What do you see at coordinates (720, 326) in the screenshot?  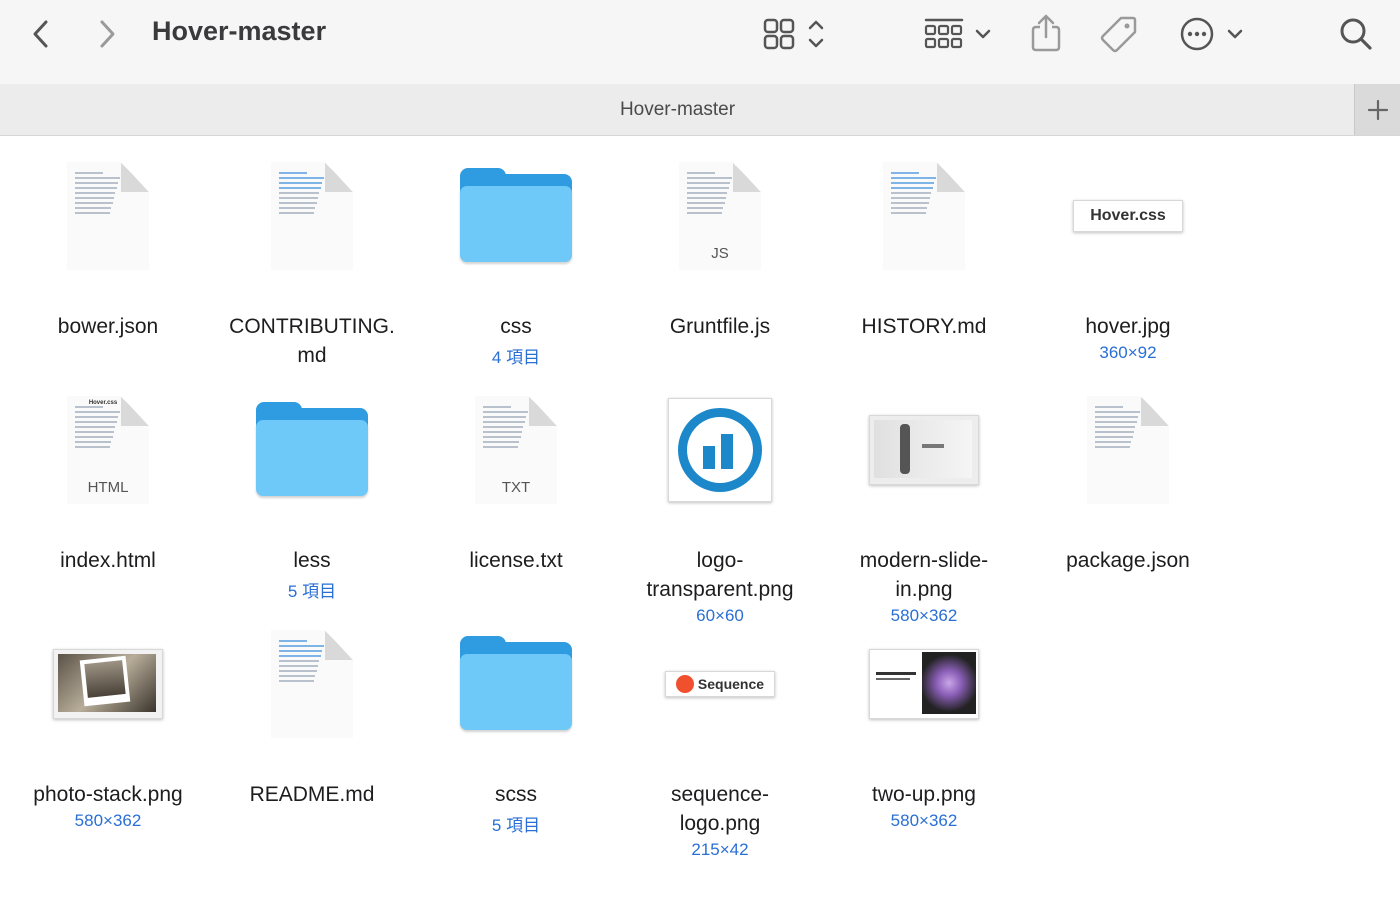 I see `file-name: Gruntfile.js` at bounding box center [720, 326].